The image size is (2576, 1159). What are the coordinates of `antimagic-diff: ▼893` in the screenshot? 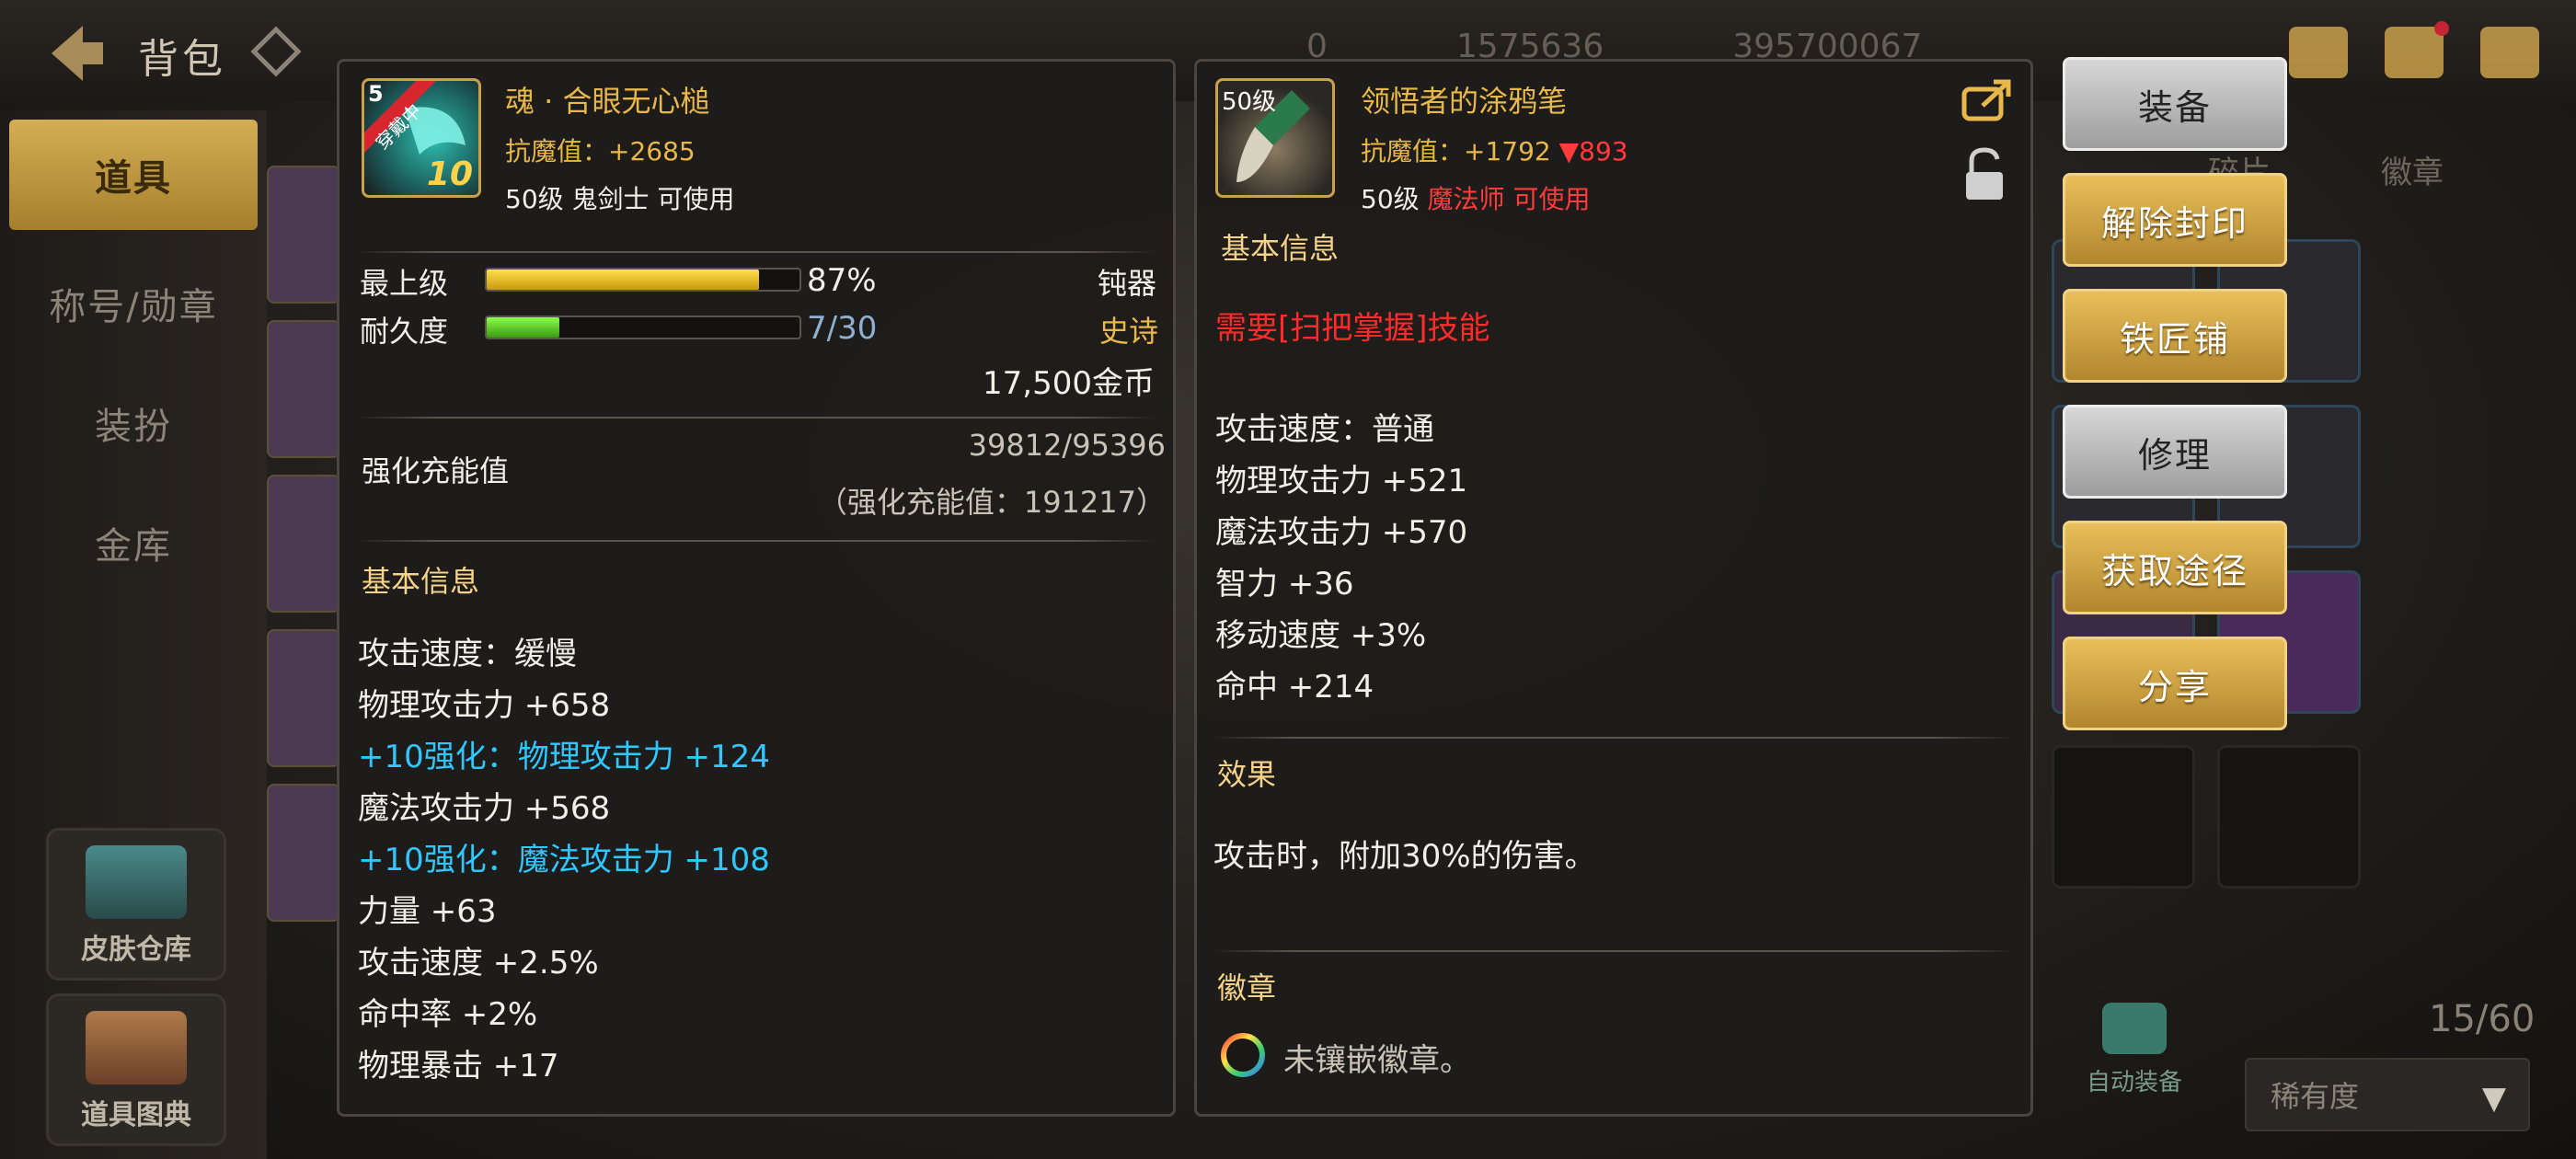 It's located at (1593, 151).